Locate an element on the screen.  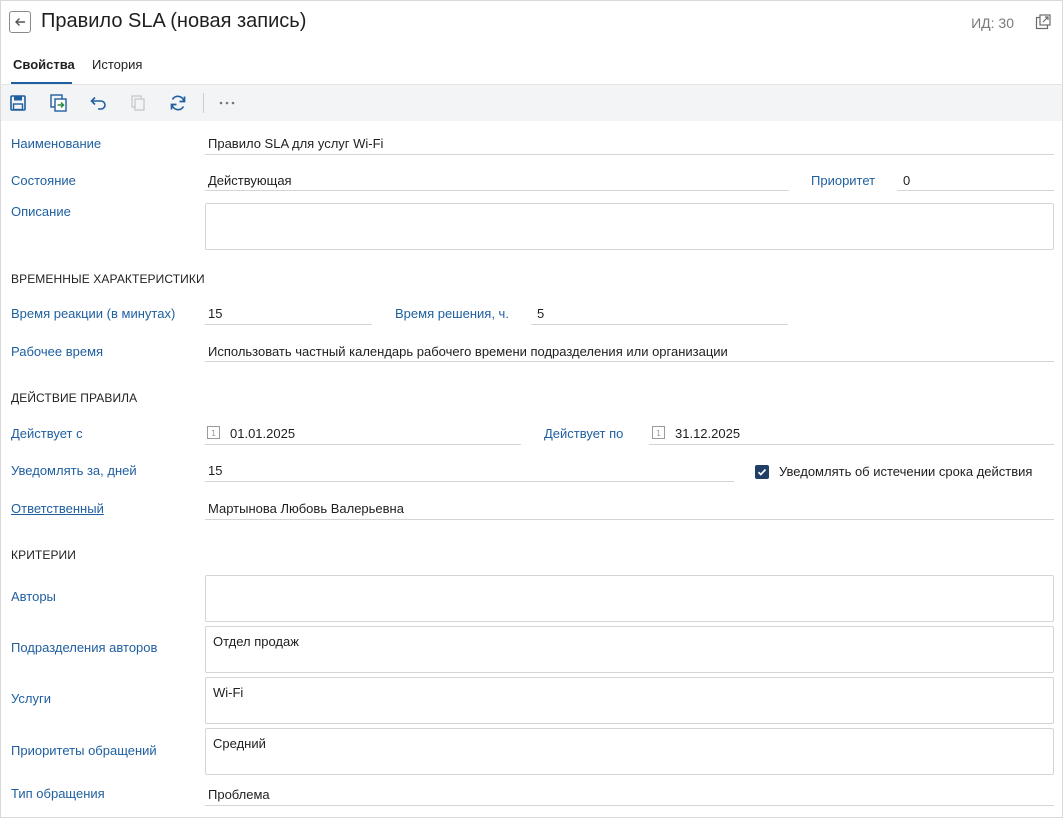
authors-field is located at coordinates (629, 598).